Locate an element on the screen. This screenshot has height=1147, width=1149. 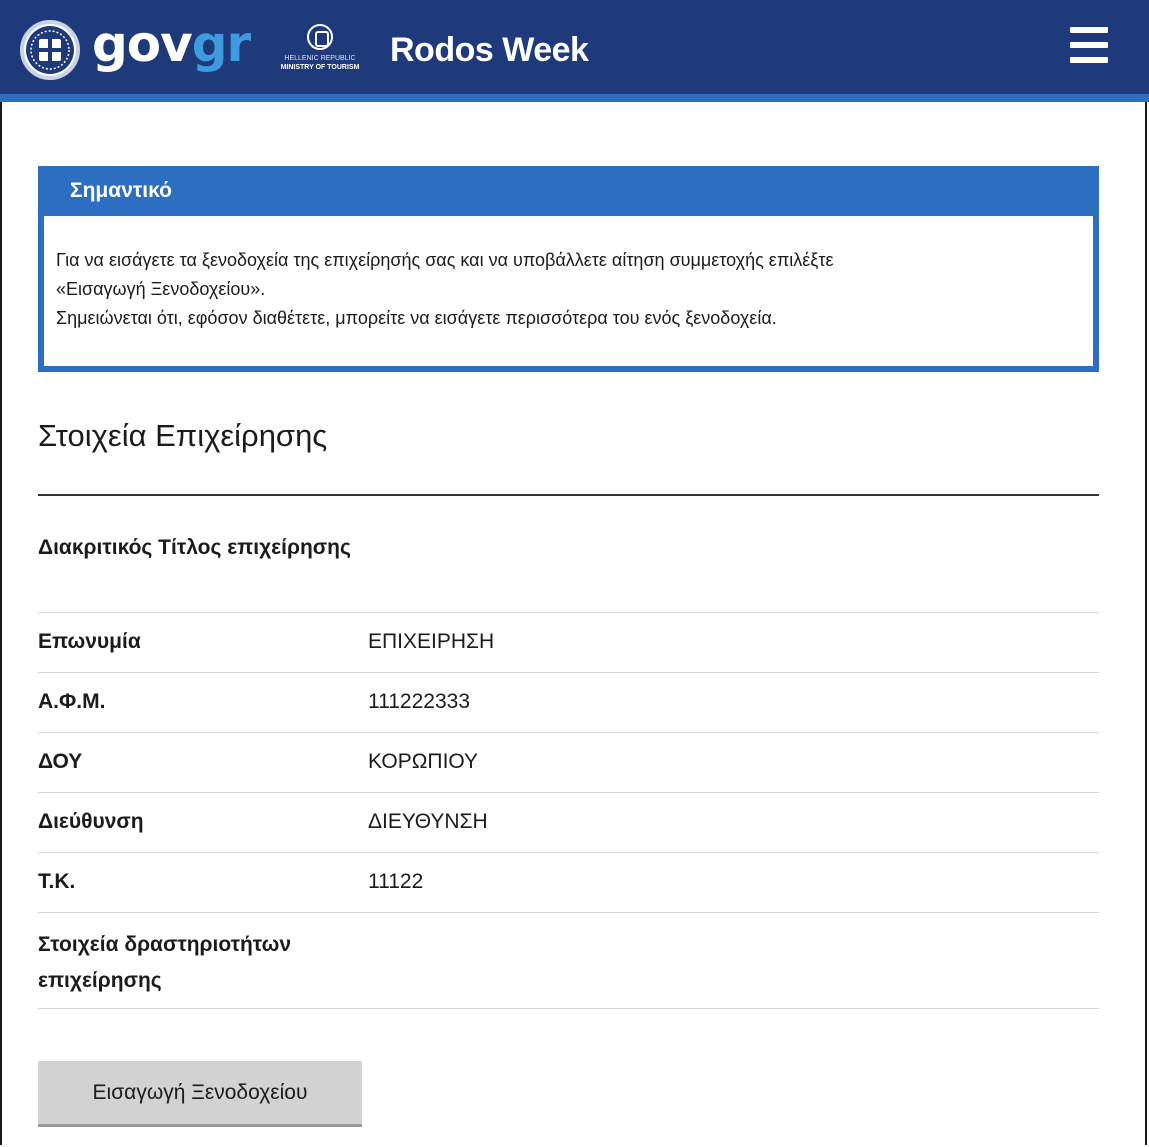
greek-emblem-icon is located at coordinates (50, 50).